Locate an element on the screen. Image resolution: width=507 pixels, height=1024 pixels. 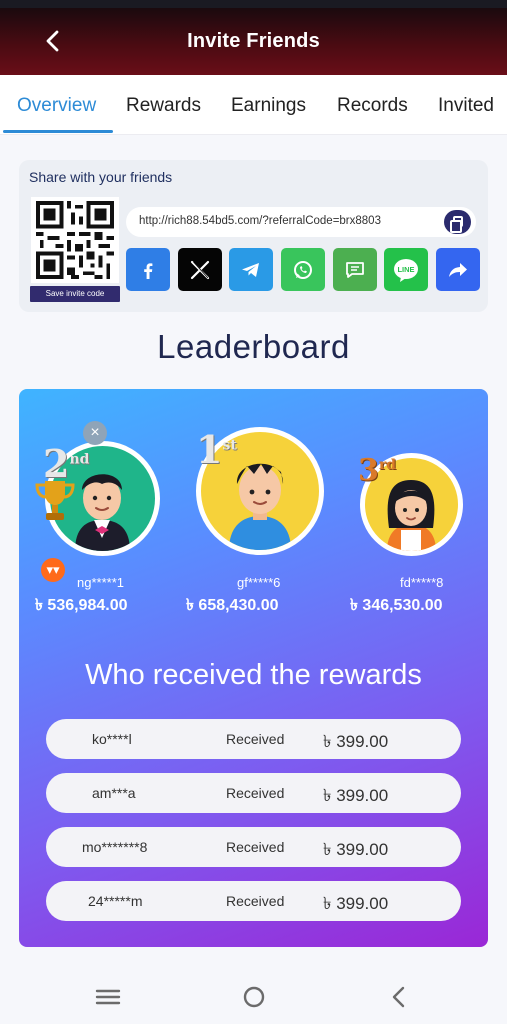
home-icon is located at coordinates (254, 997).